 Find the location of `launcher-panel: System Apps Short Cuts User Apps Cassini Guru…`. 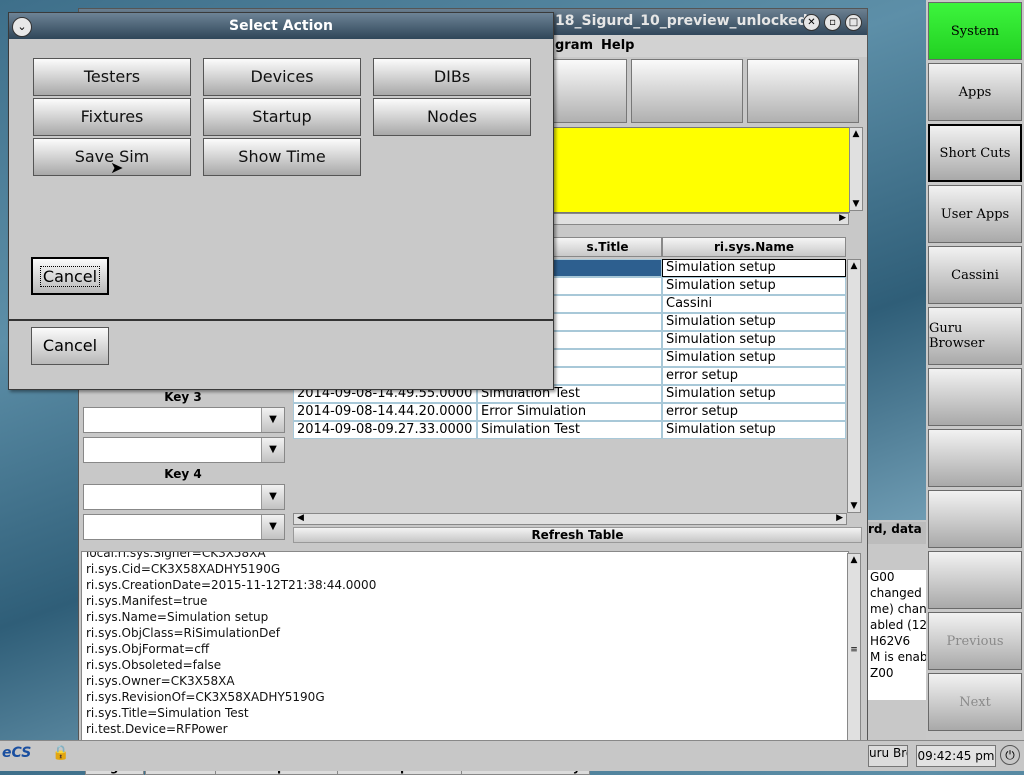

launcher-panel: System Apps Short Cuts User Apps Cassini Guru… is located at coordinates (975, 370).